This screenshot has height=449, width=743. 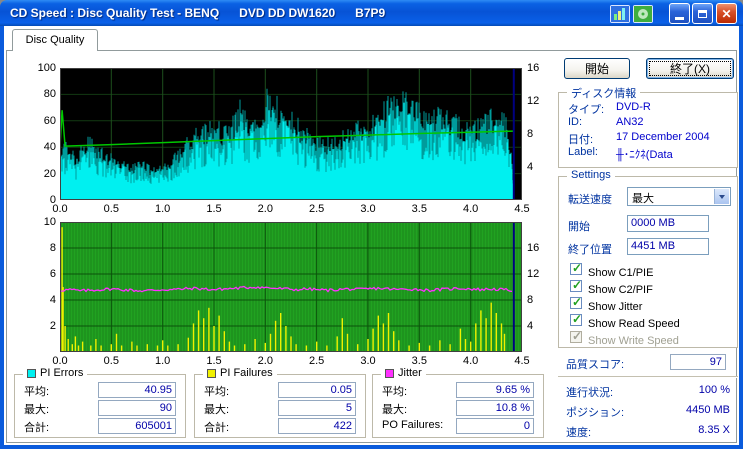 What do you see at coordinates (583, 152) in the screenshot?
I see `disc-label-label: Label:` at bounding box center [583, 152].